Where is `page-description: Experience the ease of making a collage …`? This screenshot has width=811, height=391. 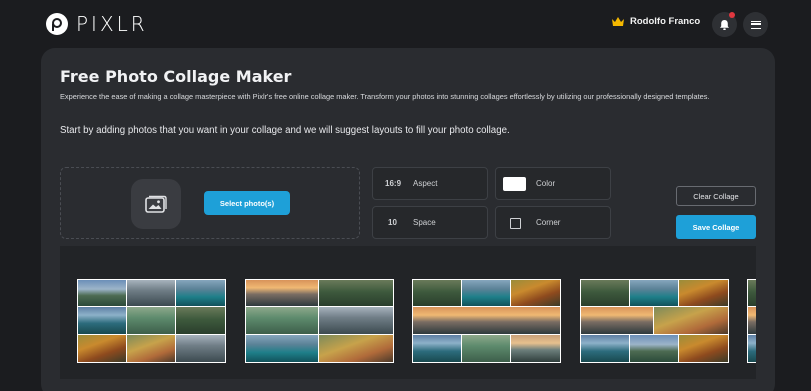 page-description: Experience the ease of making a collage … is located at coordinates (385, 96).